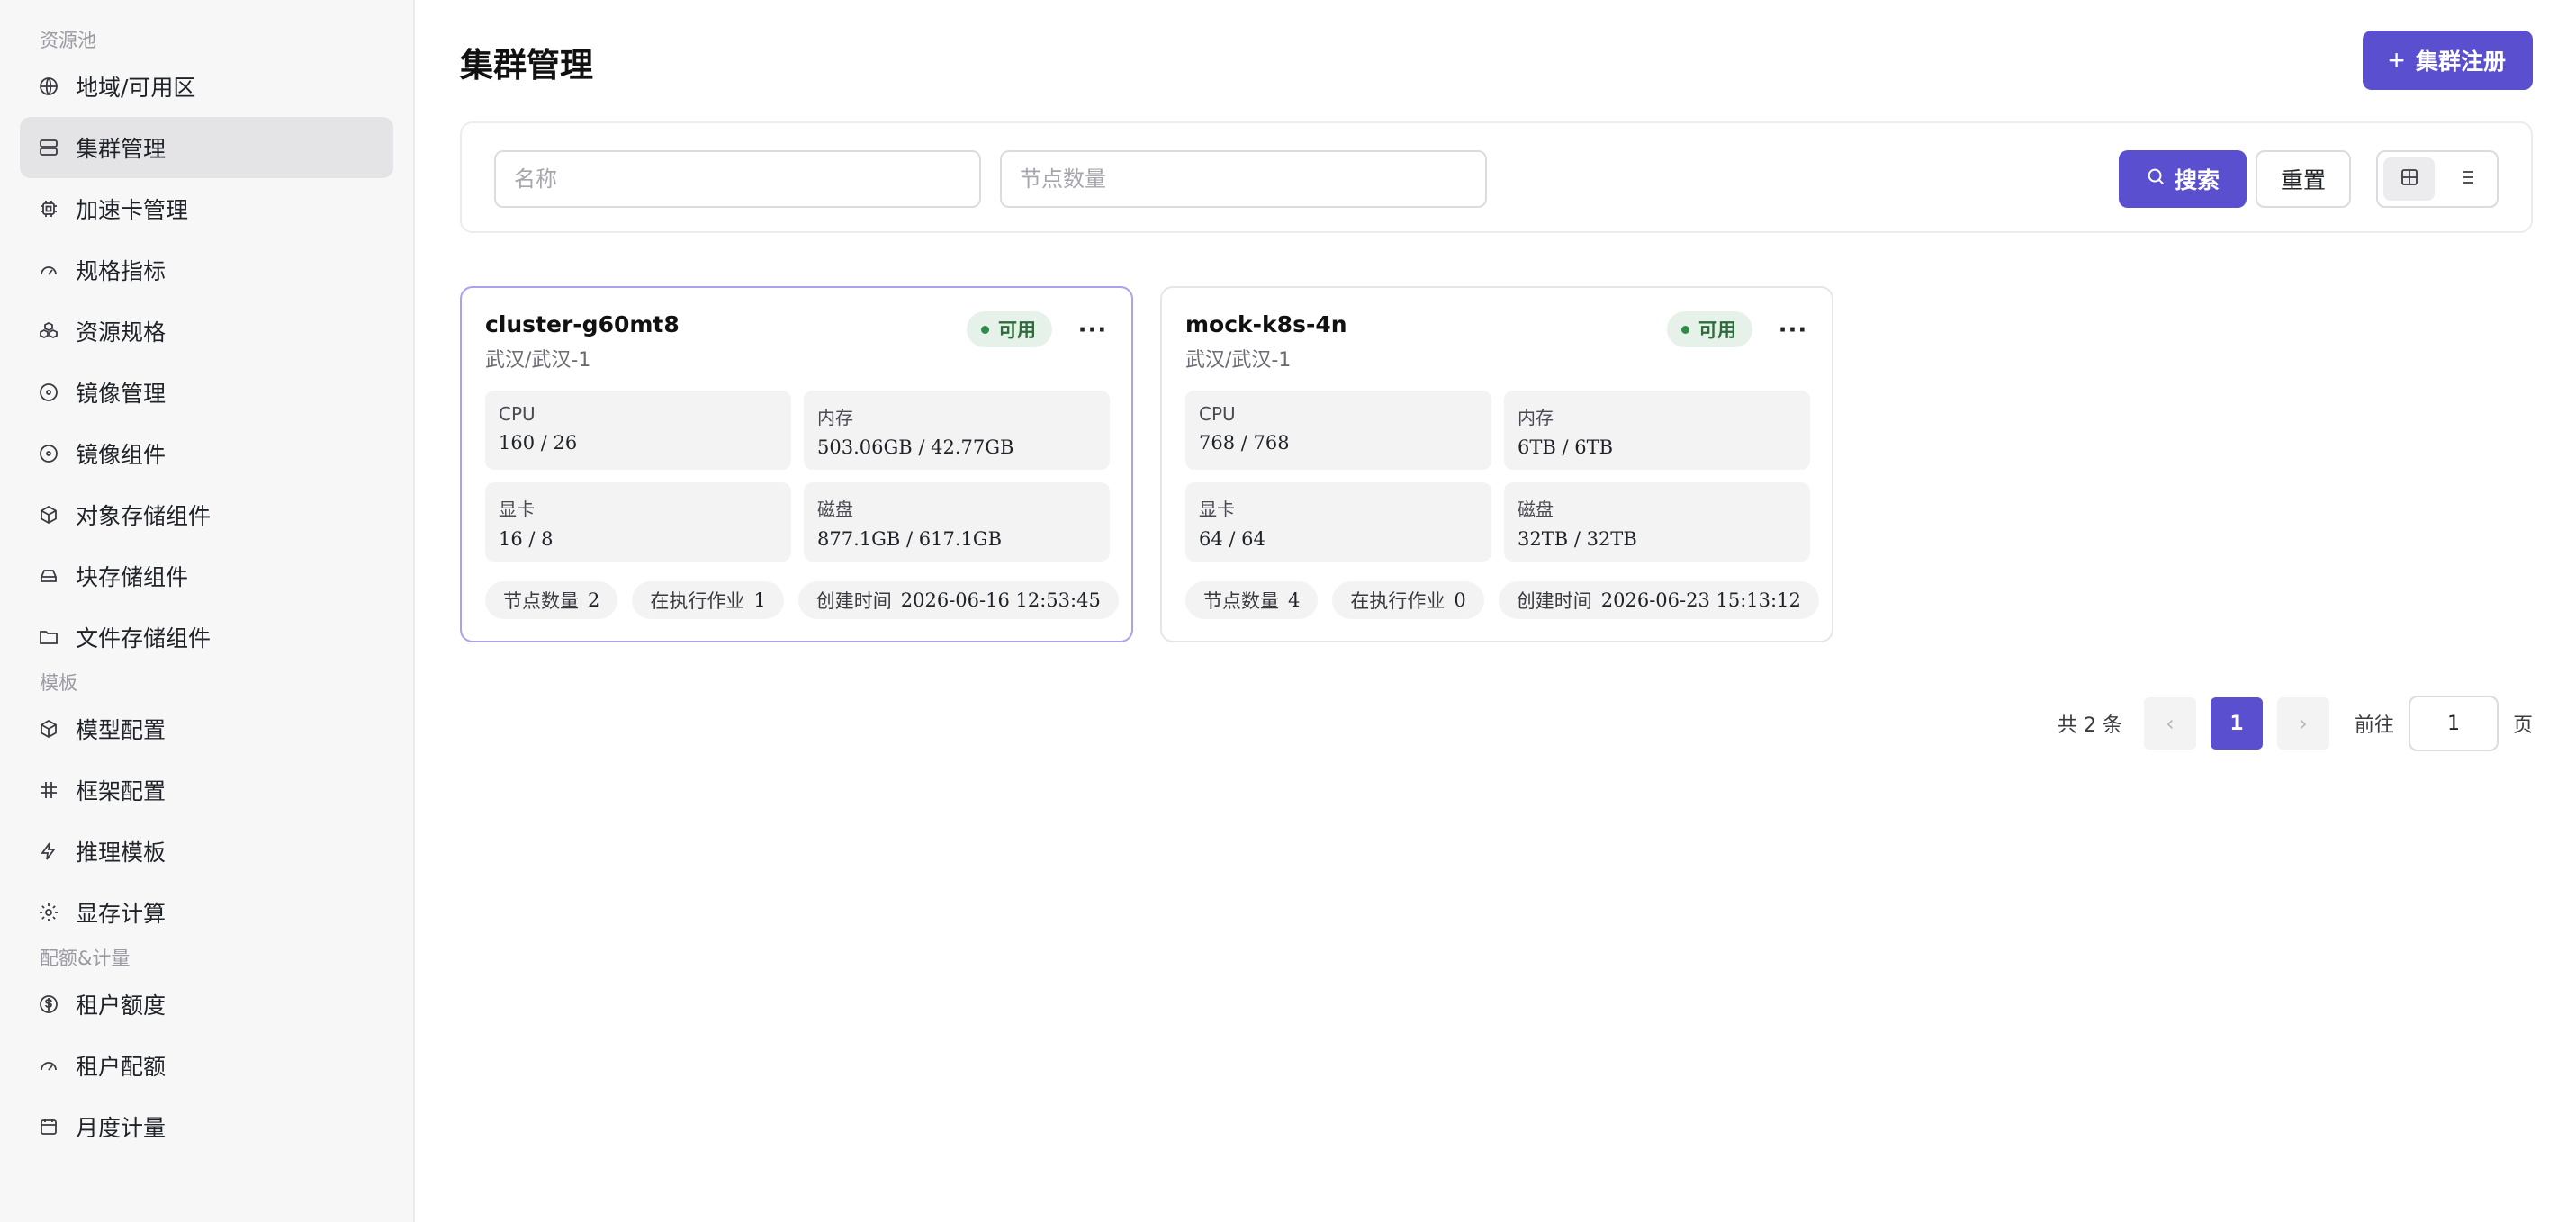 This screenshot has height=1222, width=2576. Describe the element at coordinates (121, 455) in the screenshot. I see `sidebar-item-label: 镜像组件` at that location.